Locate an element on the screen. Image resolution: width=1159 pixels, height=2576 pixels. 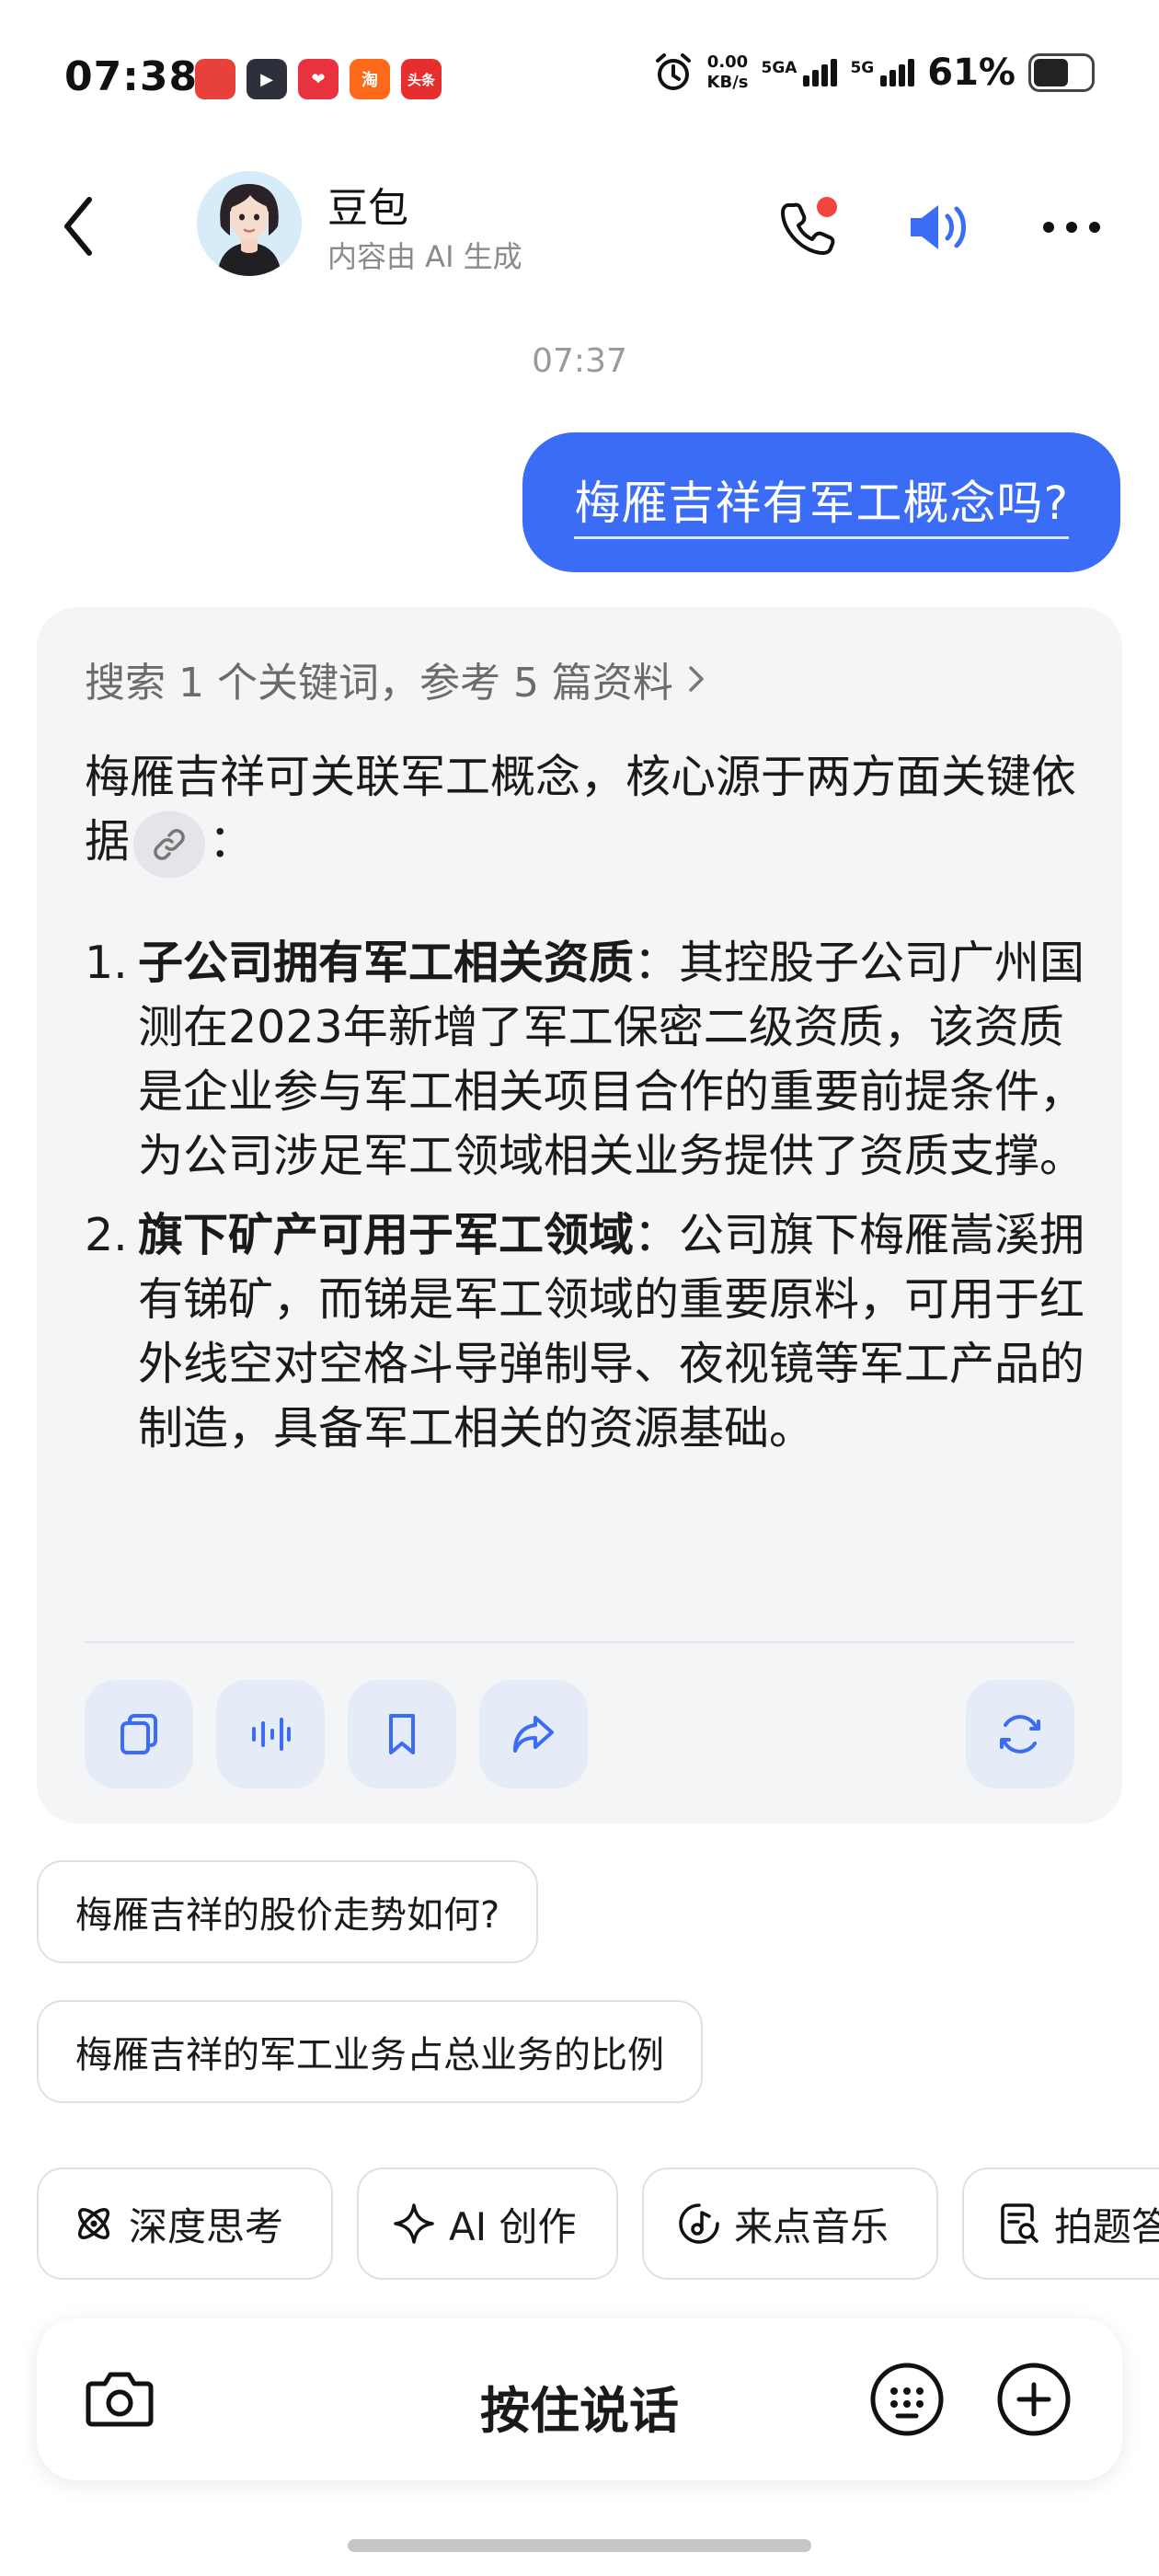
share-button is located at coordinates (533, 1734).